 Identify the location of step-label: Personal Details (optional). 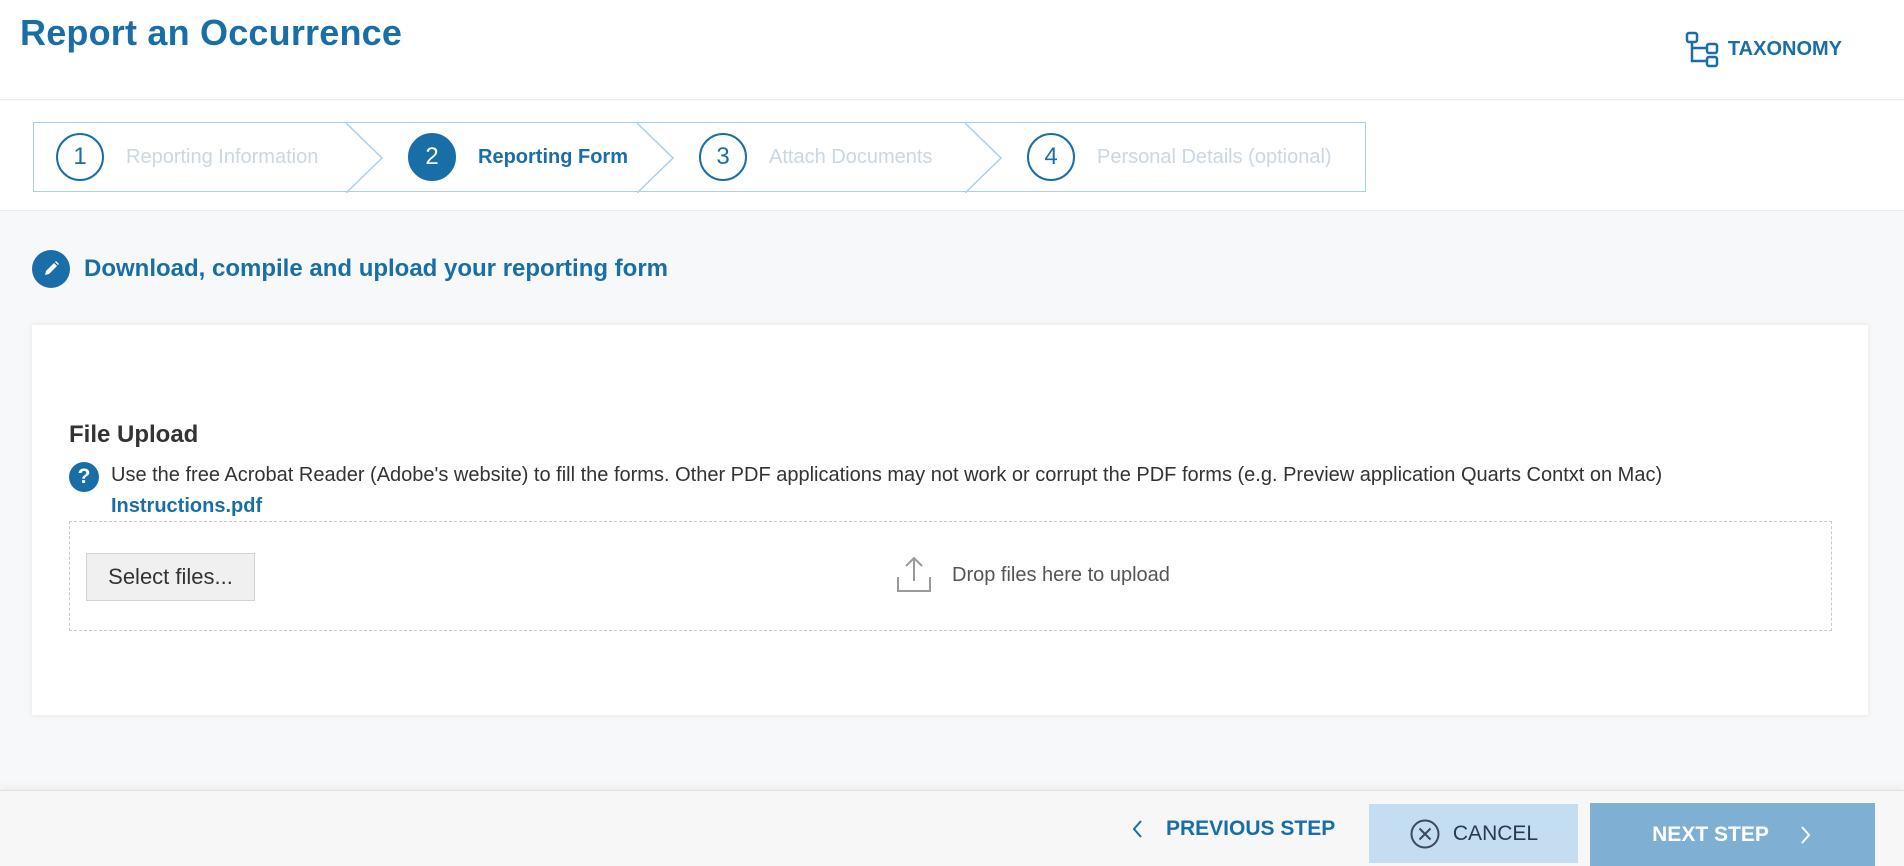
(1214, 156).